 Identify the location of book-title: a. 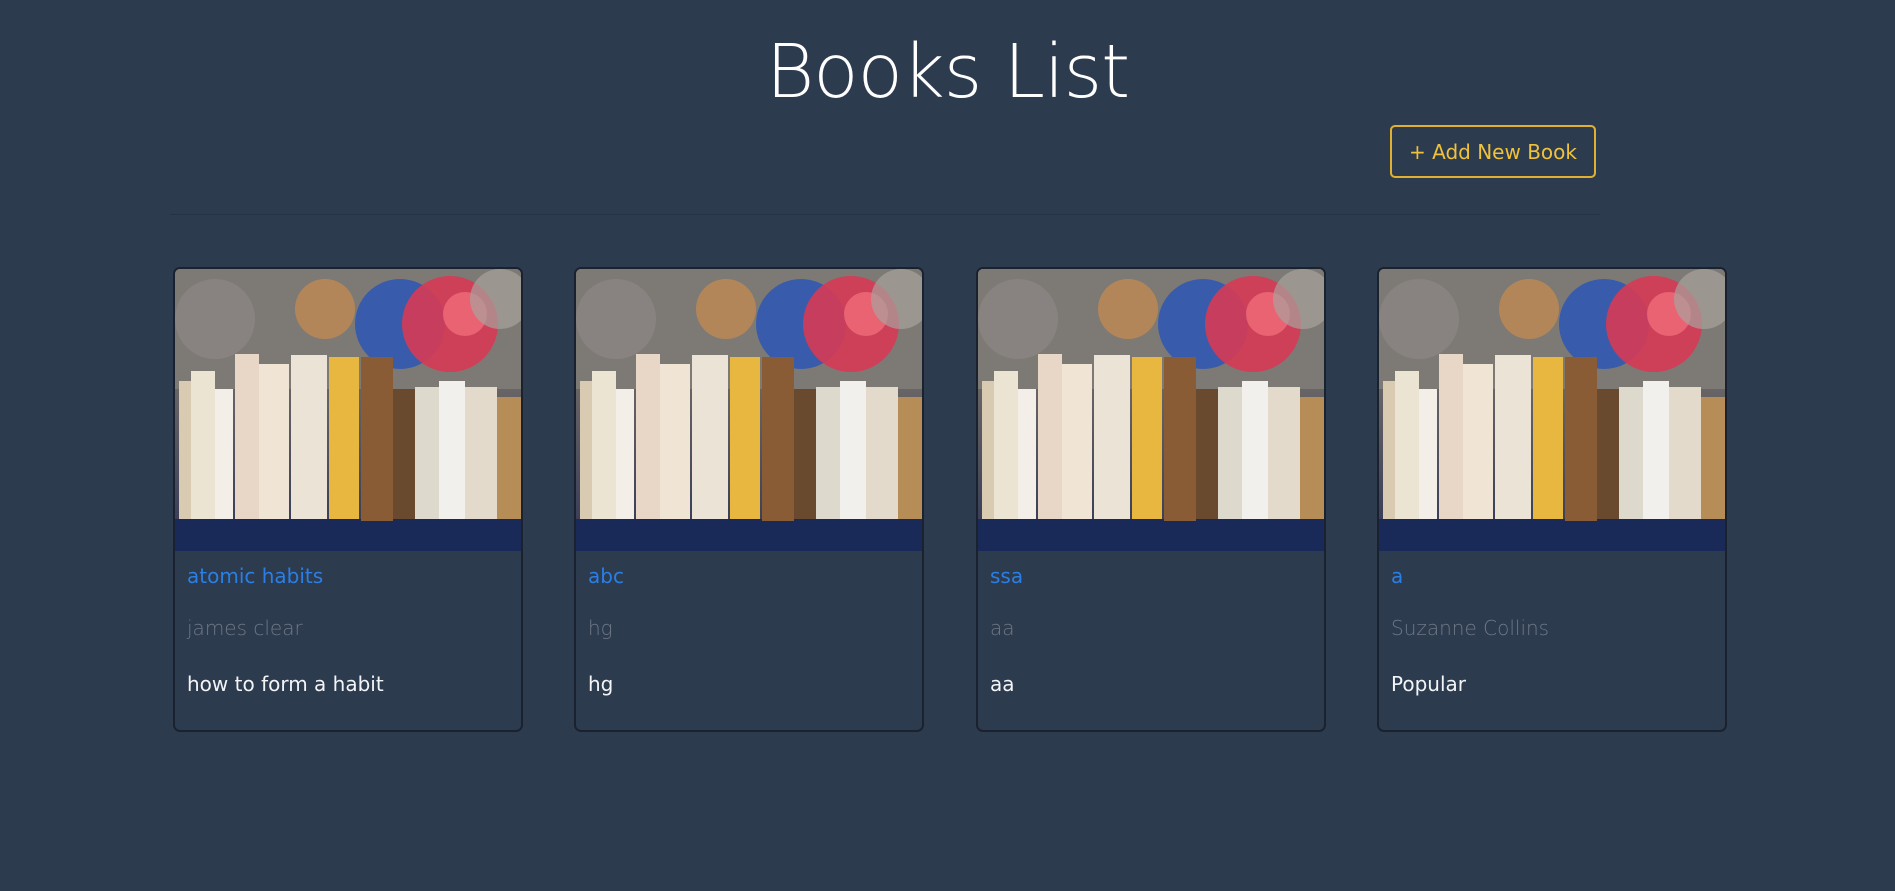
(1397, 576).